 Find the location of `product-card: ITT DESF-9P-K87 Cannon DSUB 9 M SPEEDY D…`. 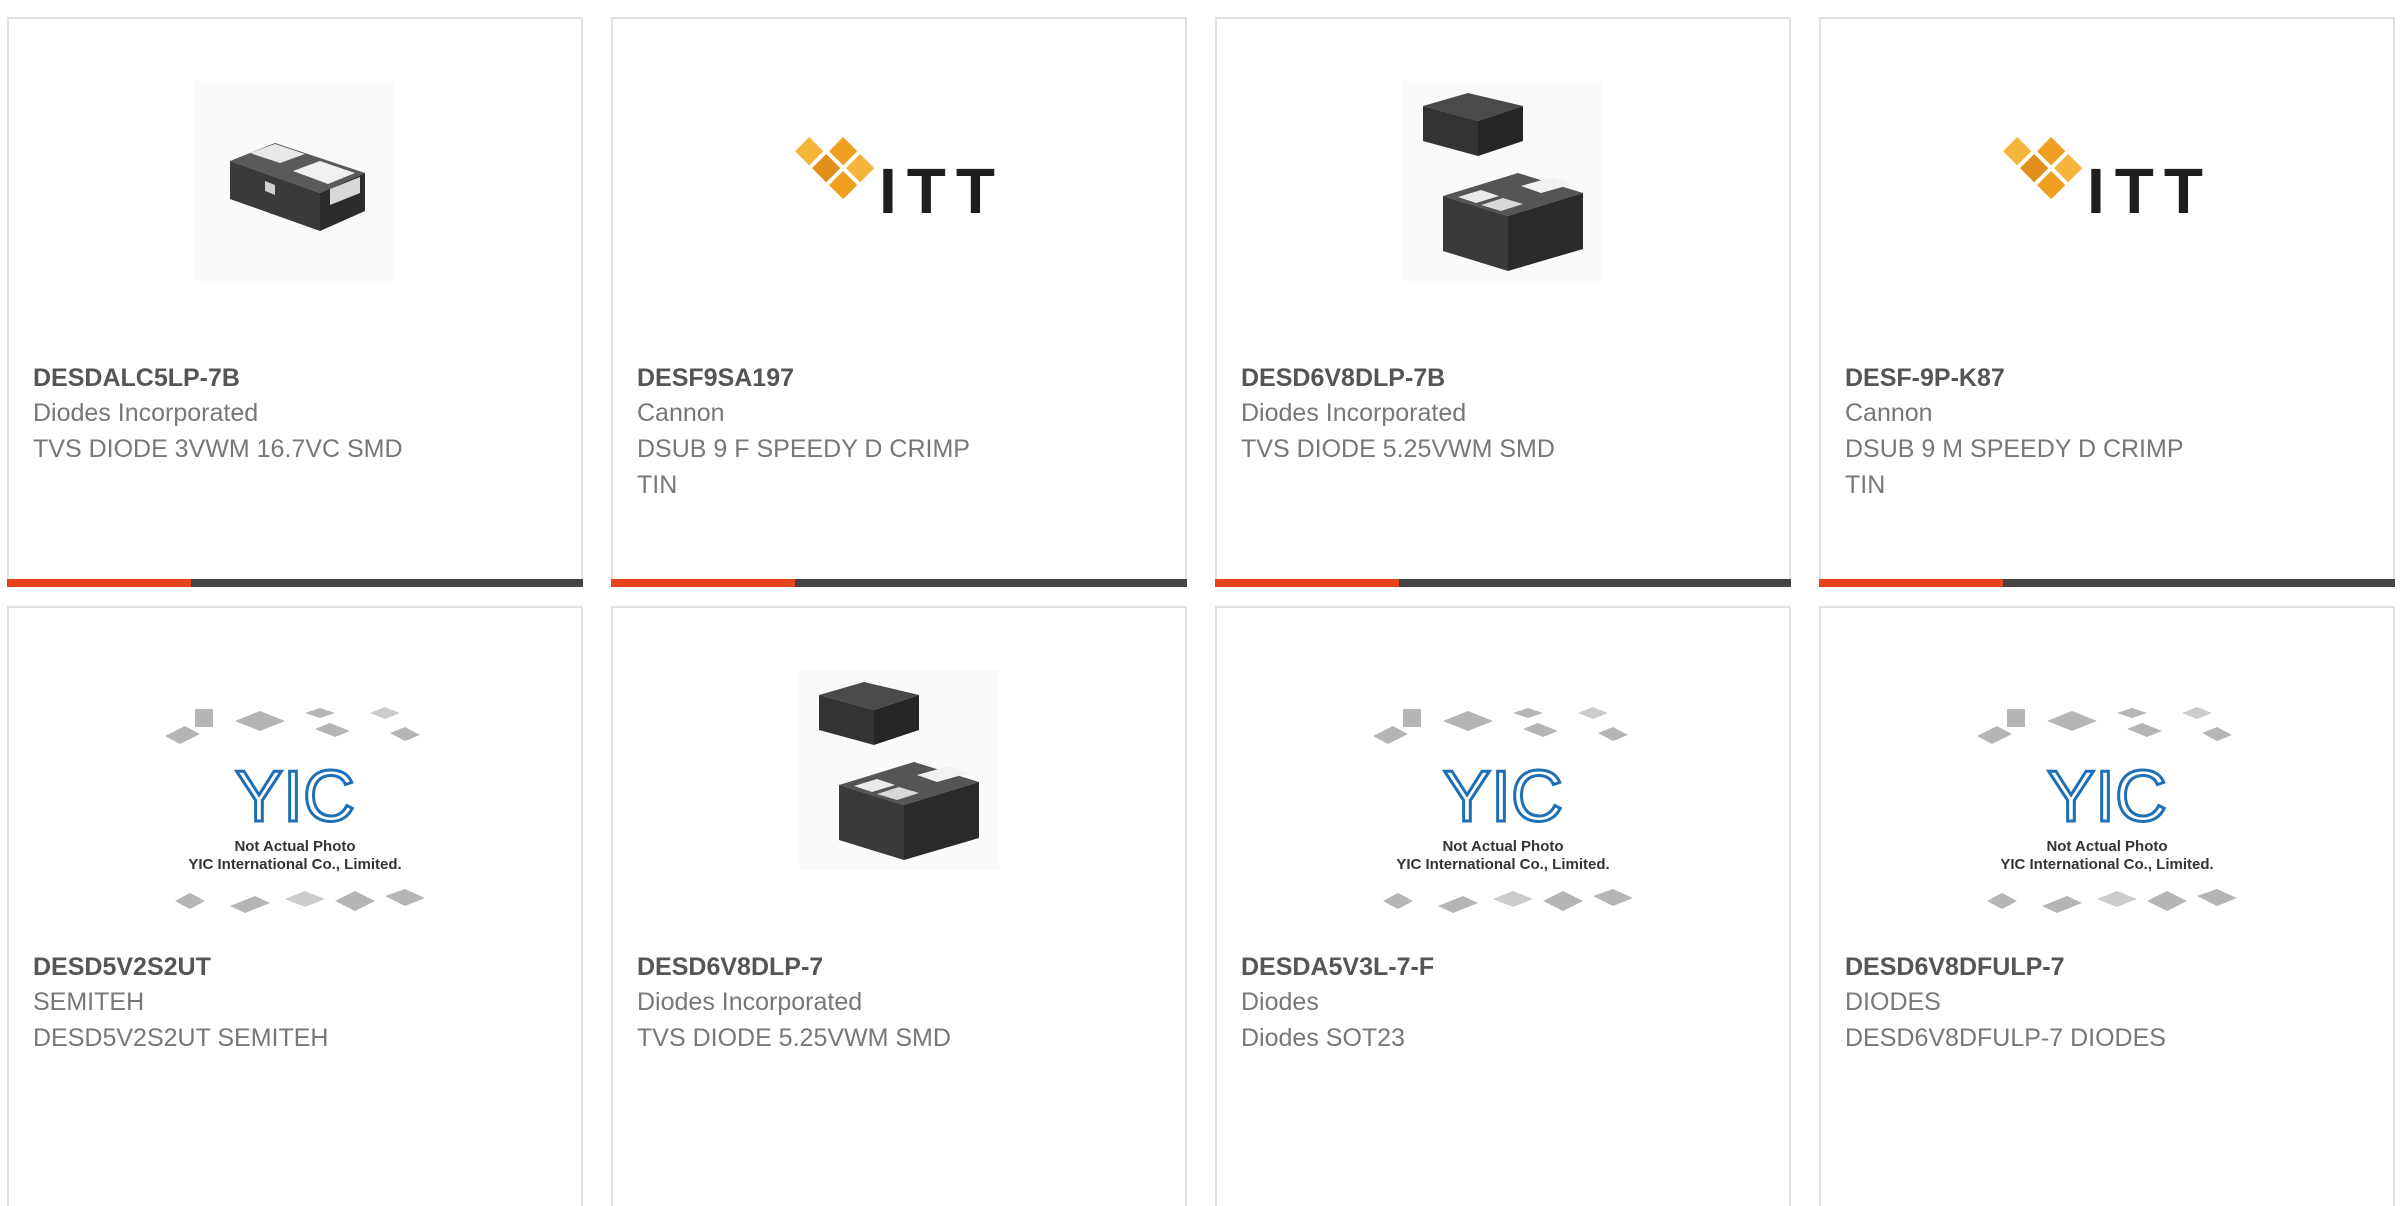

product-card: ITT DESF-9P-K87 Cannon DSUB 9 M SPEEDY D… is located at coordinates (2107, 302).